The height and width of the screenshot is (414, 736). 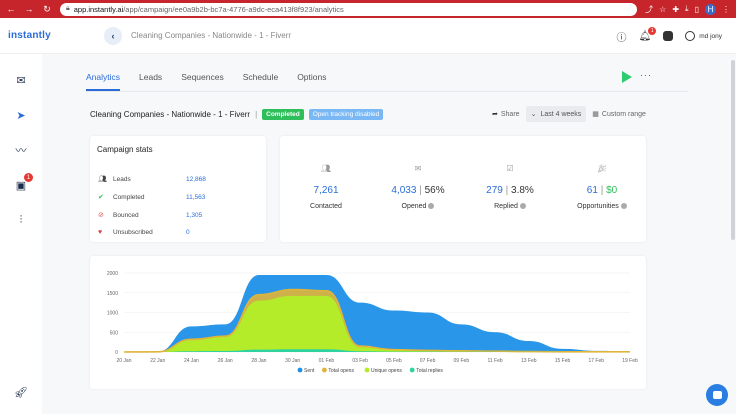 What do you see at coordinates (112, 294) in the screenshot?
I see `y-tick-label: 1500` at bounding box center [112, 294].